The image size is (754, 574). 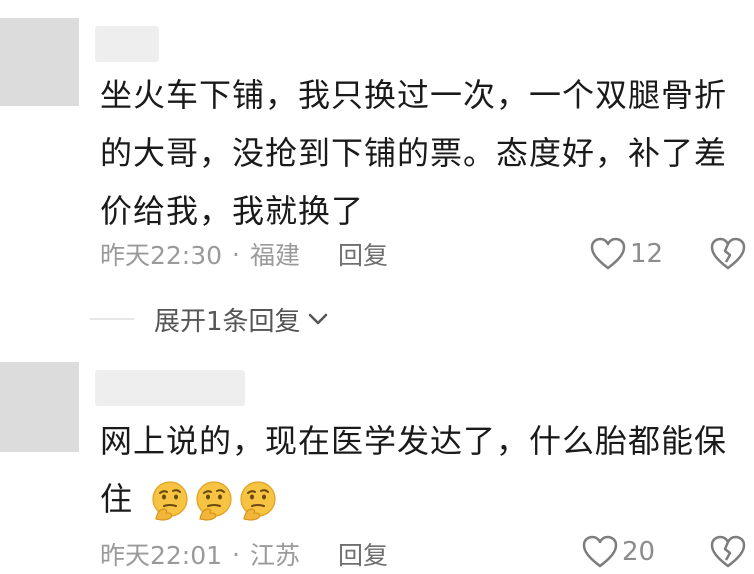 I want to click on comment-time: 昨天22:01, so click(x=161, y=555).